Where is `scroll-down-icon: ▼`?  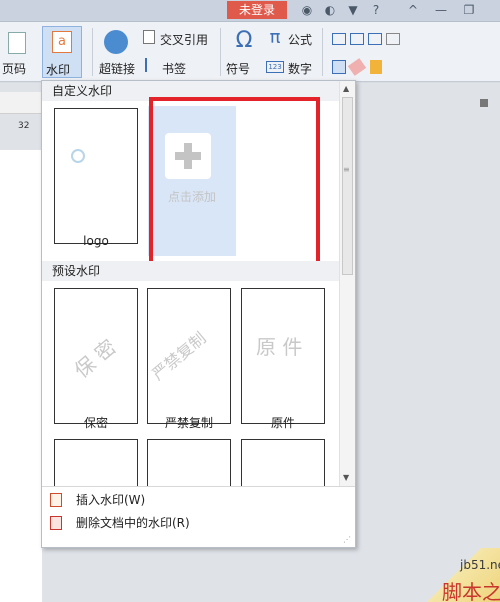 scroll-down-icon: ▼ is located at coordinates (346, 477).